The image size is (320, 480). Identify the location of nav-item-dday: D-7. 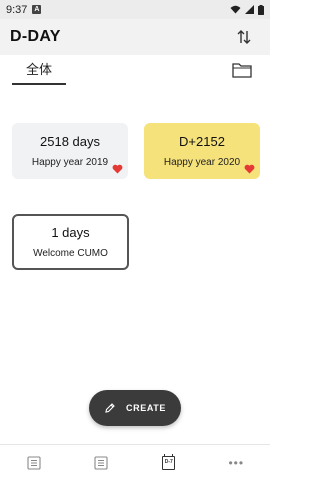
(169, 463).